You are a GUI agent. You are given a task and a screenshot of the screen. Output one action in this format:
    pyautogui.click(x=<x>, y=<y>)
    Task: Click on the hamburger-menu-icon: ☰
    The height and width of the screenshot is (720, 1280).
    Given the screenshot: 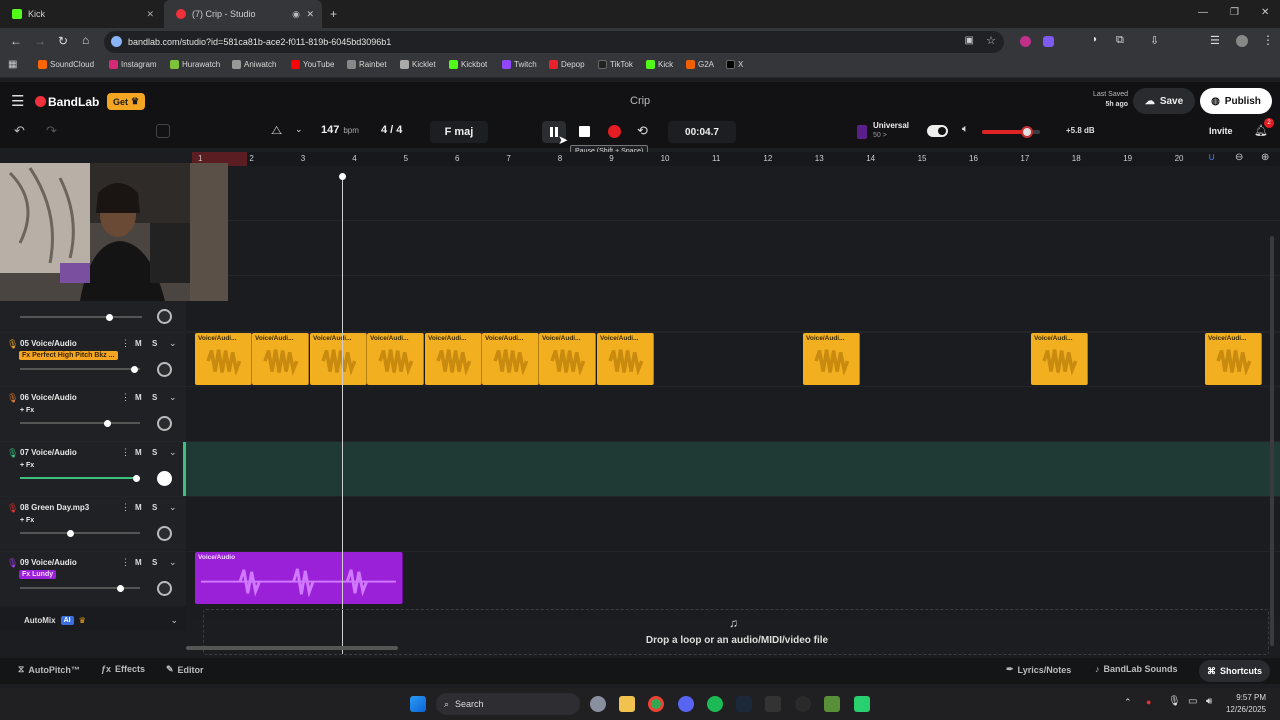 What is the action you would take?
    pyautogui.click(x=17, y=101)
    